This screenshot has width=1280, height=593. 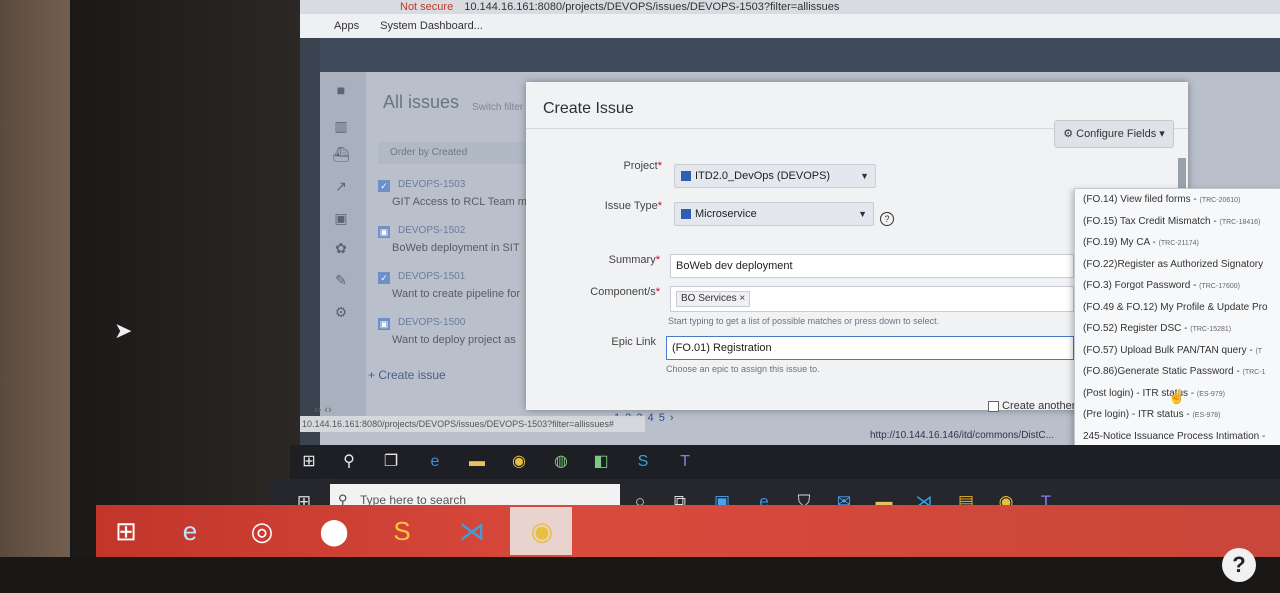 I want to click on mouse-pointer-icon: ➤, so click(x=123, y=330).